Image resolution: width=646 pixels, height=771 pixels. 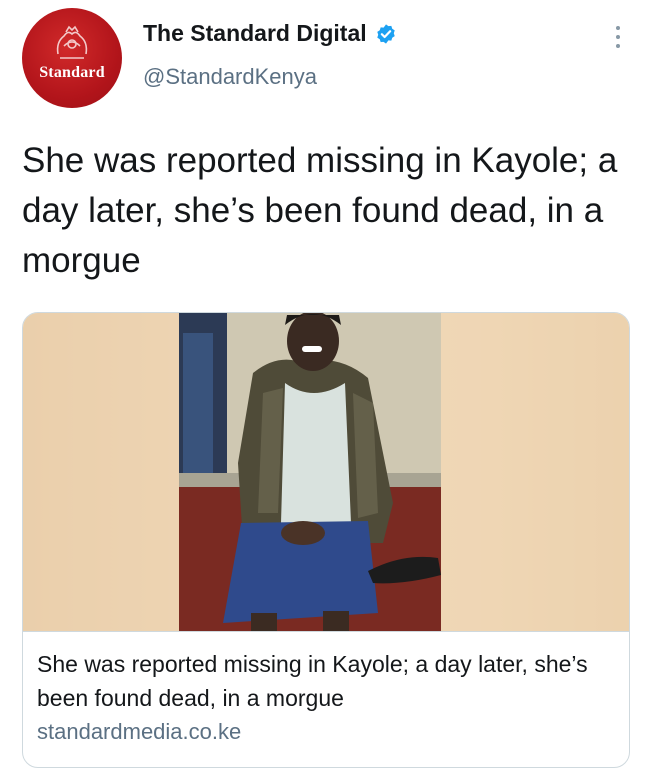 What do you see at coordinates (72, 42) in the screenshot?
I see `crest-icon` at bounding box center [72, 42].